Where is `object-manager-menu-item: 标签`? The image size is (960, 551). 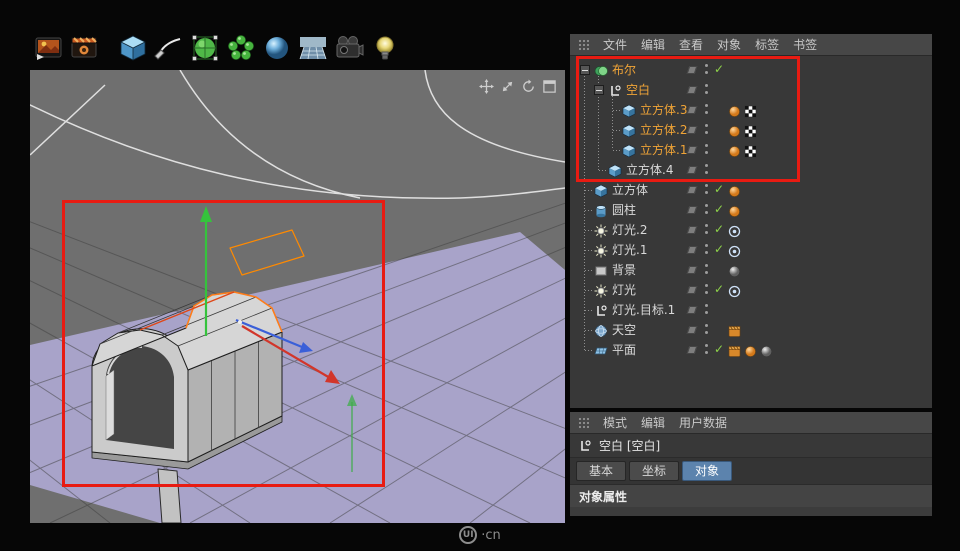 object-manager-menu-item: 标签 is located at coordinates (767, 44).